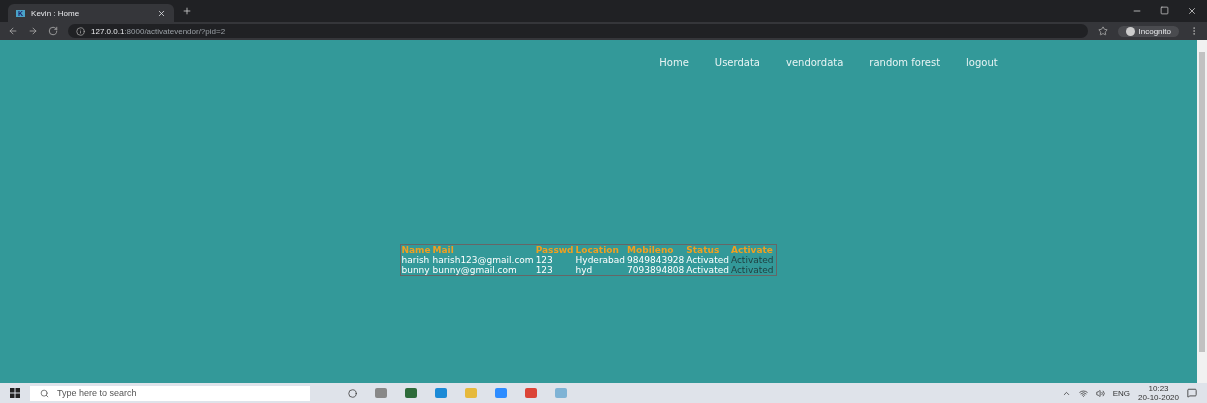  I want to click on scrollbar, so click(1202, 211).